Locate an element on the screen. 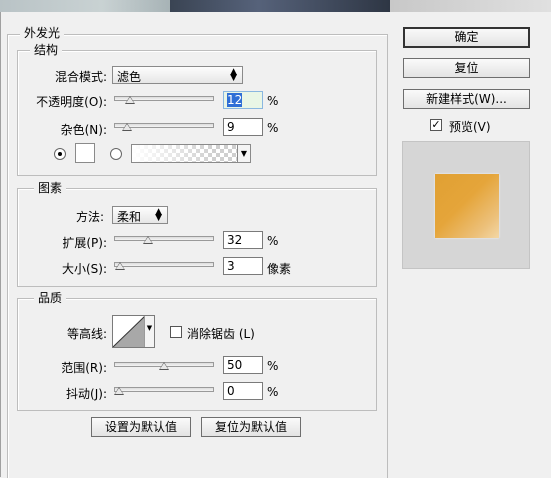  blend-mode-label: 混合模式: is located at coordinates (80, 77).